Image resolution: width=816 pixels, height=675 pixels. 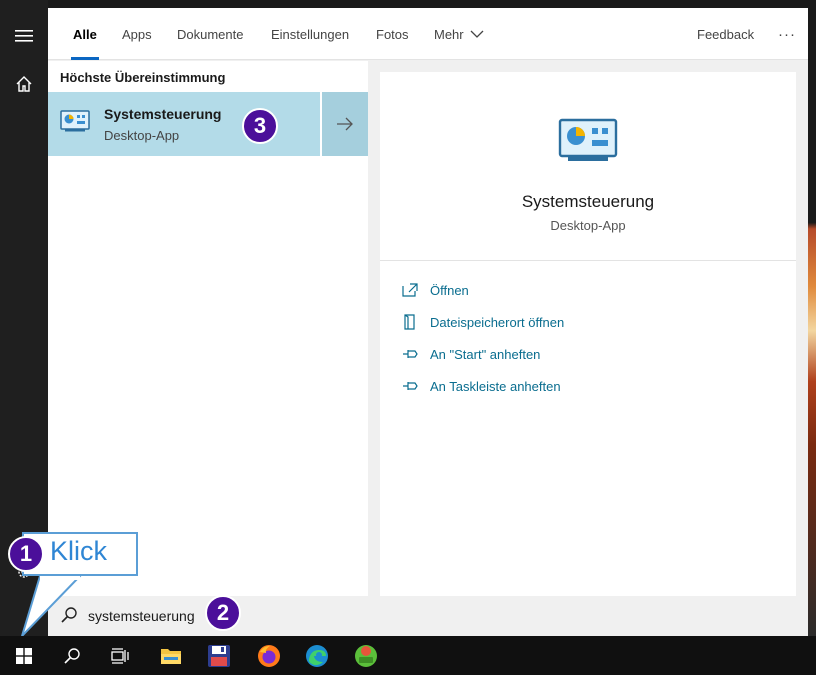 I want to click on search-box: systemsteuerung, so click(x=428, y=616).